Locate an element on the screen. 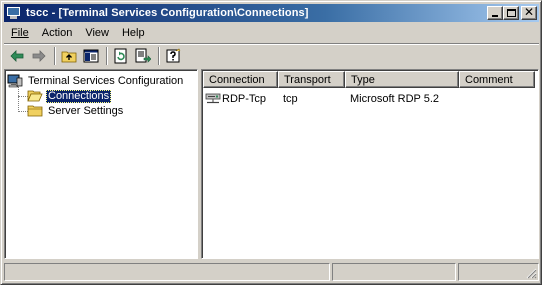  maximize-icon is located at coordinates (511, 13).